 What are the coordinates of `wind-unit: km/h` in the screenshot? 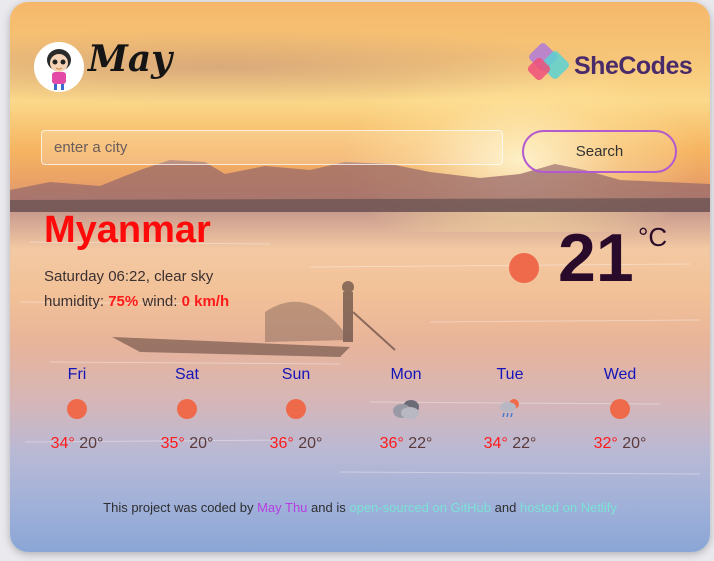 It's located at (212, 301).